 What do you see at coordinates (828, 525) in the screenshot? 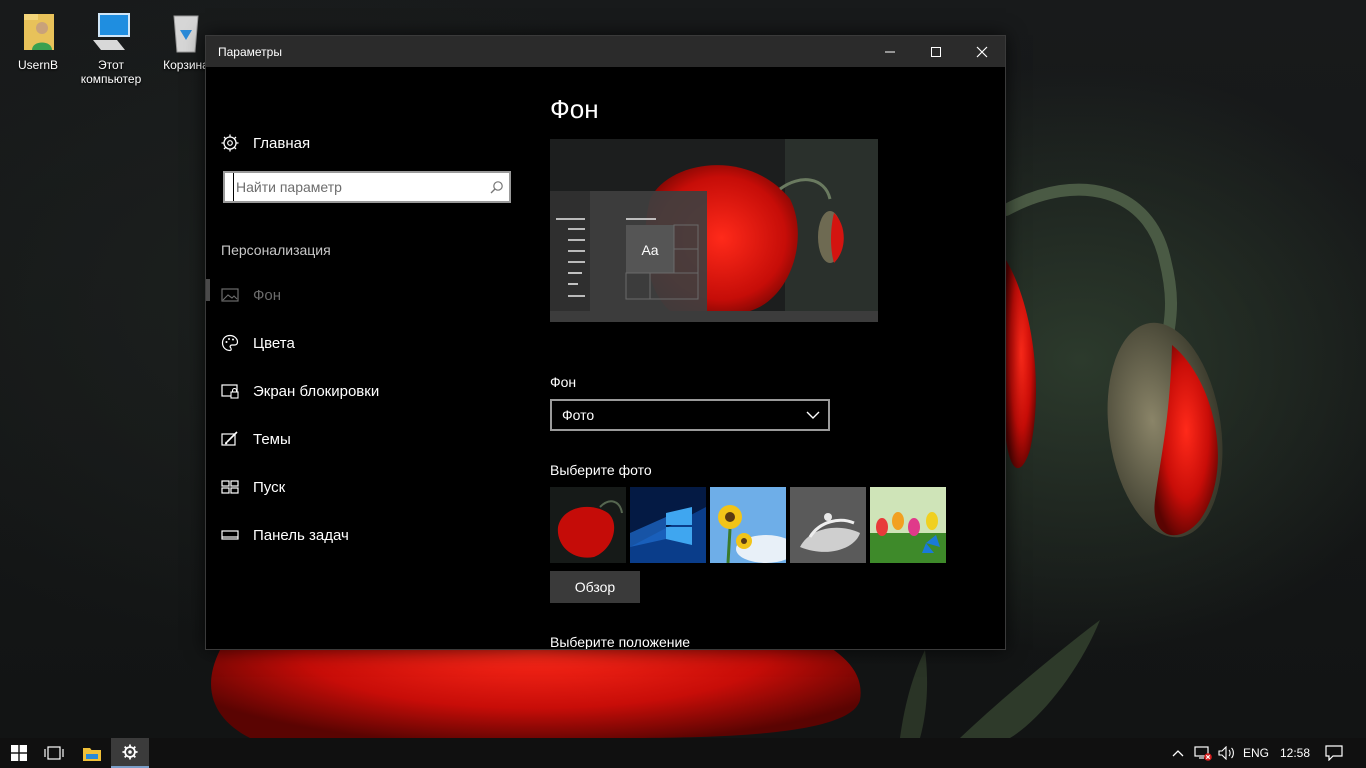
I see `thumbnail-white-flower` at bounding box center [828, 525].